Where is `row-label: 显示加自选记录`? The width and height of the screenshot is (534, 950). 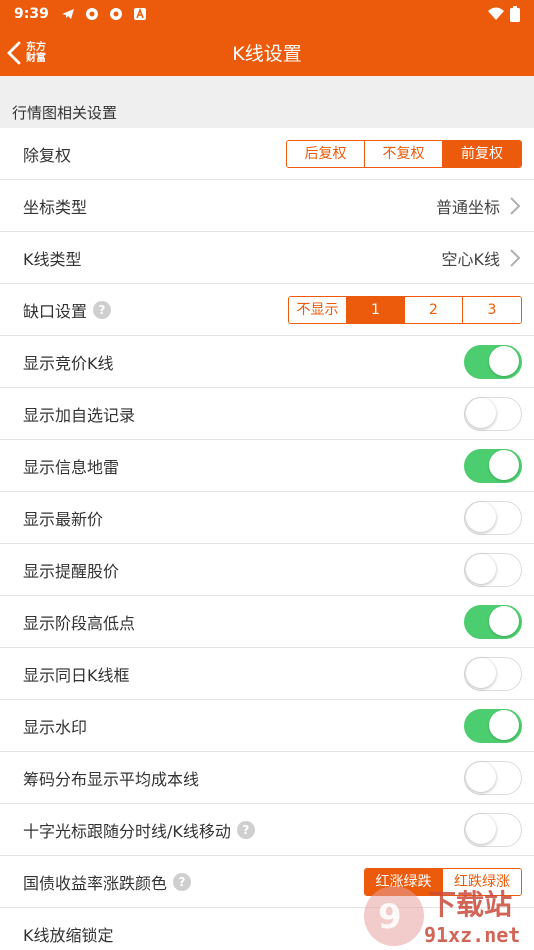
row-label: 显示加自选记录 is located at coordinates (79, 415).